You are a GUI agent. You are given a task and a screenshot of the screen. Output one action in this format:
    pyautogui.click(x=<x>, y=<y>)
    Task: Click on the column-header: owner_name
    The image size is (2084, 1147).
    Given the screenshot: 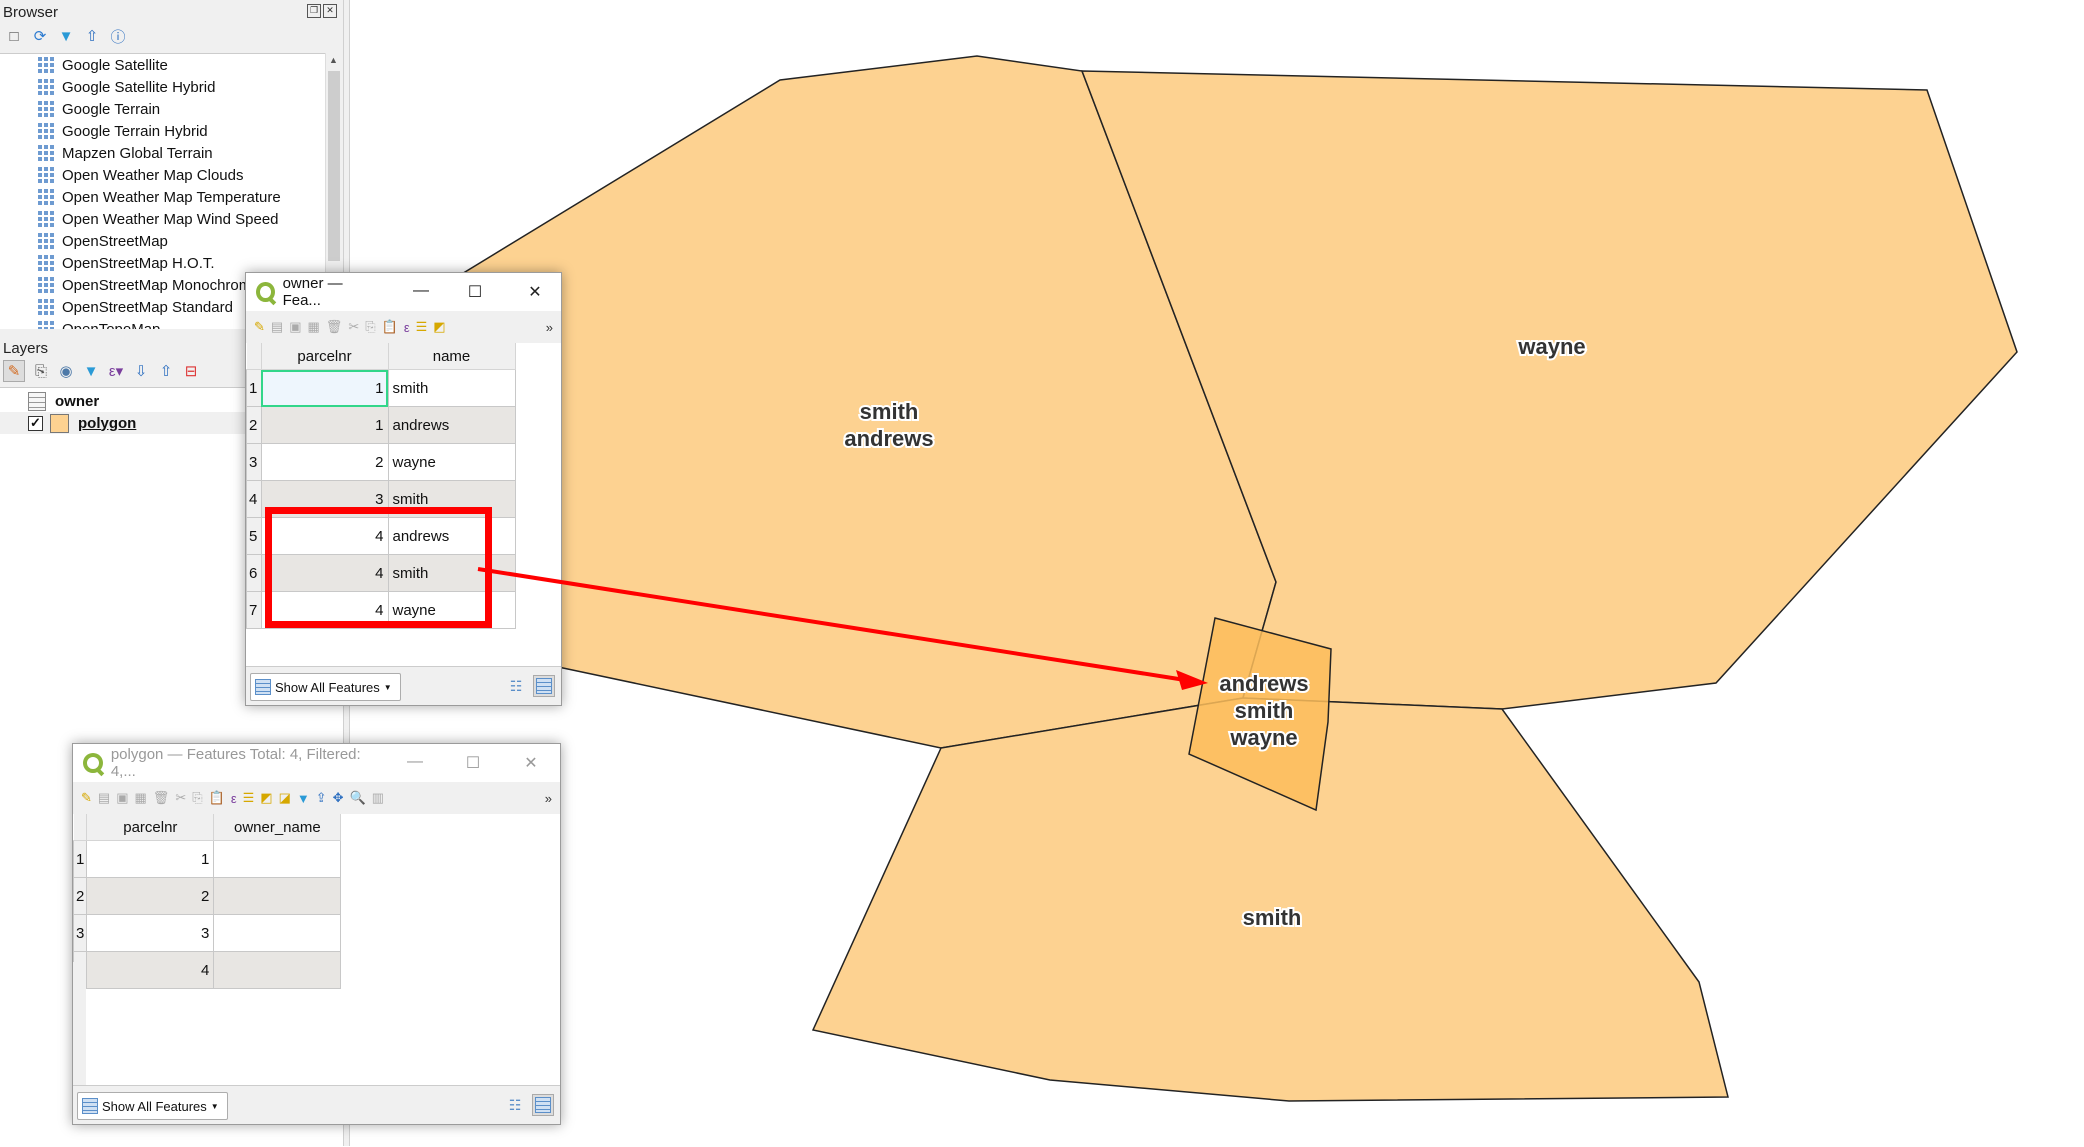 What is the action you would take?
    pyautogui.click(x=277, y=827)
    